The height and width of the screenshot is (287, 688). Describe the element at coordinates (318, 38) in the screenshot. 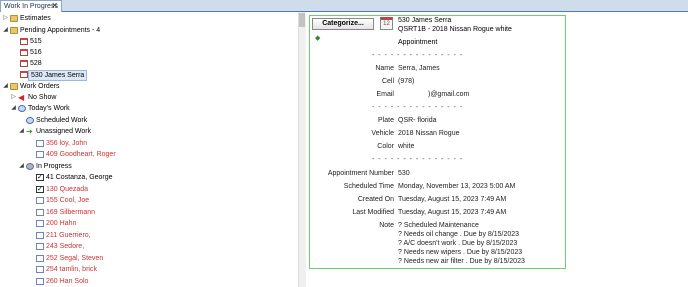

I see `diamond-icon: ◆` at that location.